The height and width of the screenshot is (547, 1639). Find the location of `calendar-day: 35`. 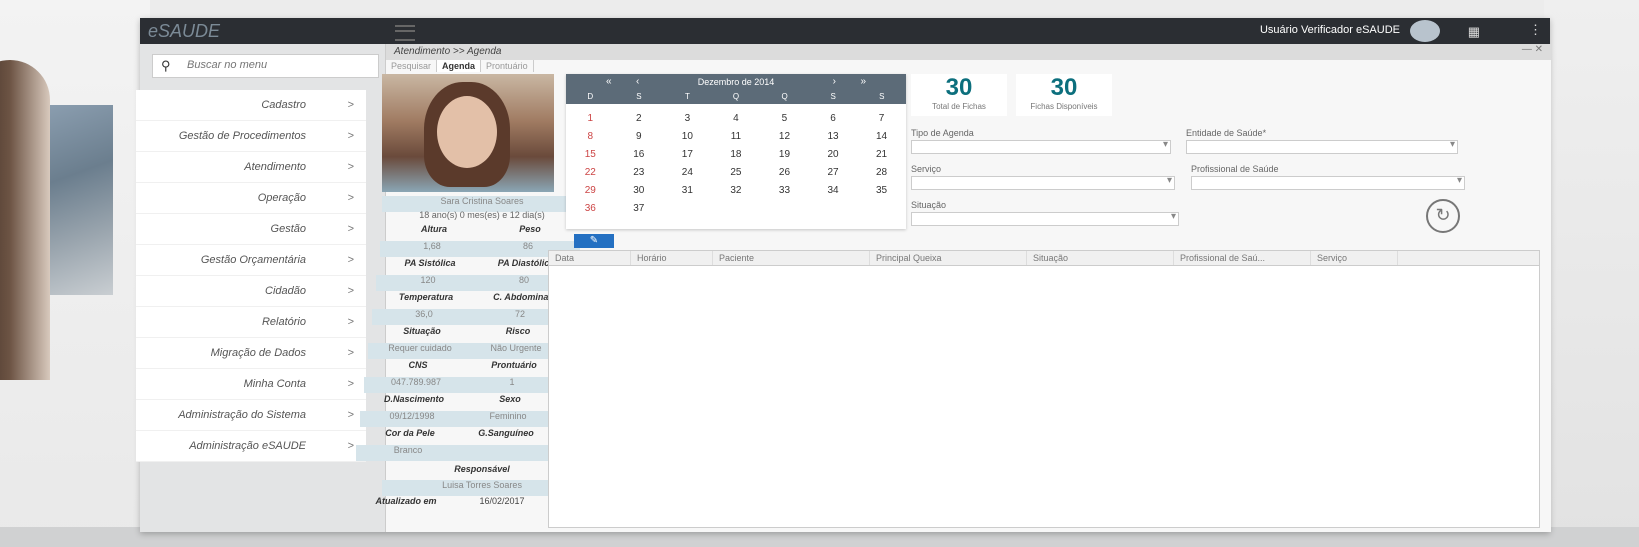

calendar-day: 35 is located at coordinates (881, 191).